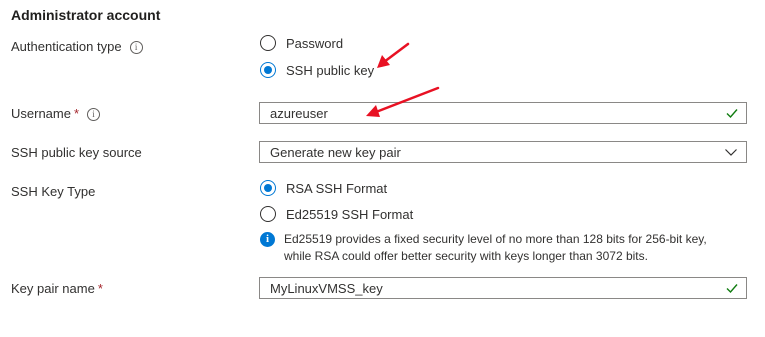  I want to click on key-pair-name-label: Key pair name *, so click(57, 288).